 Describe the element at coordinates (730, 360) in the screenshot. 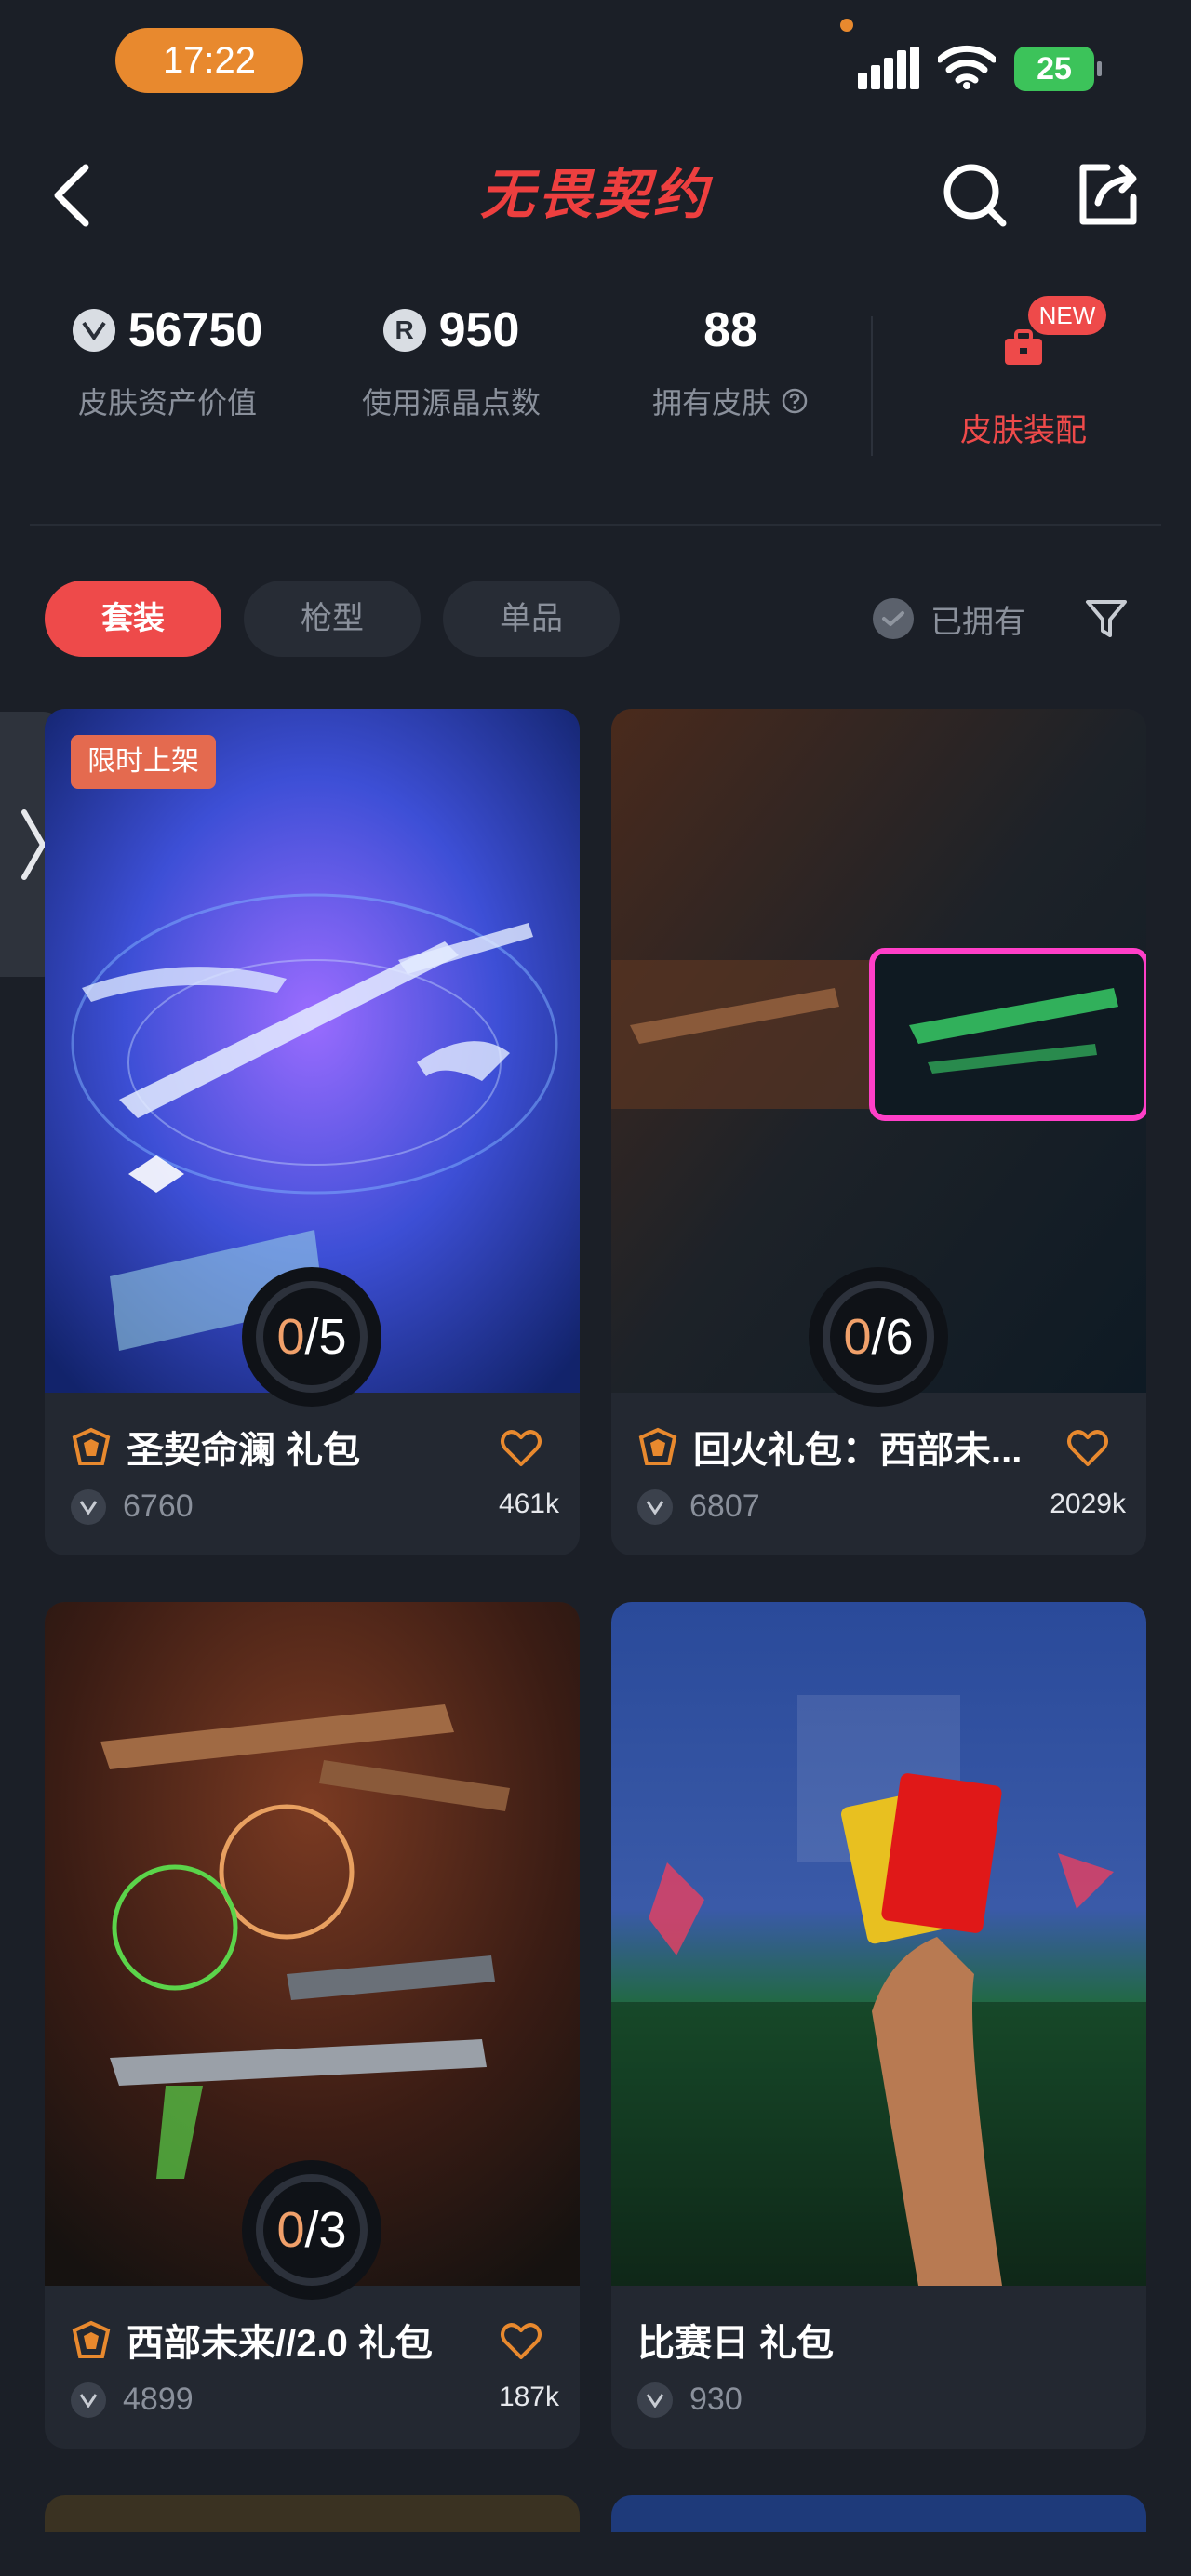

I see `owned-skins-stat: 88 拥有皮肤` at that location.